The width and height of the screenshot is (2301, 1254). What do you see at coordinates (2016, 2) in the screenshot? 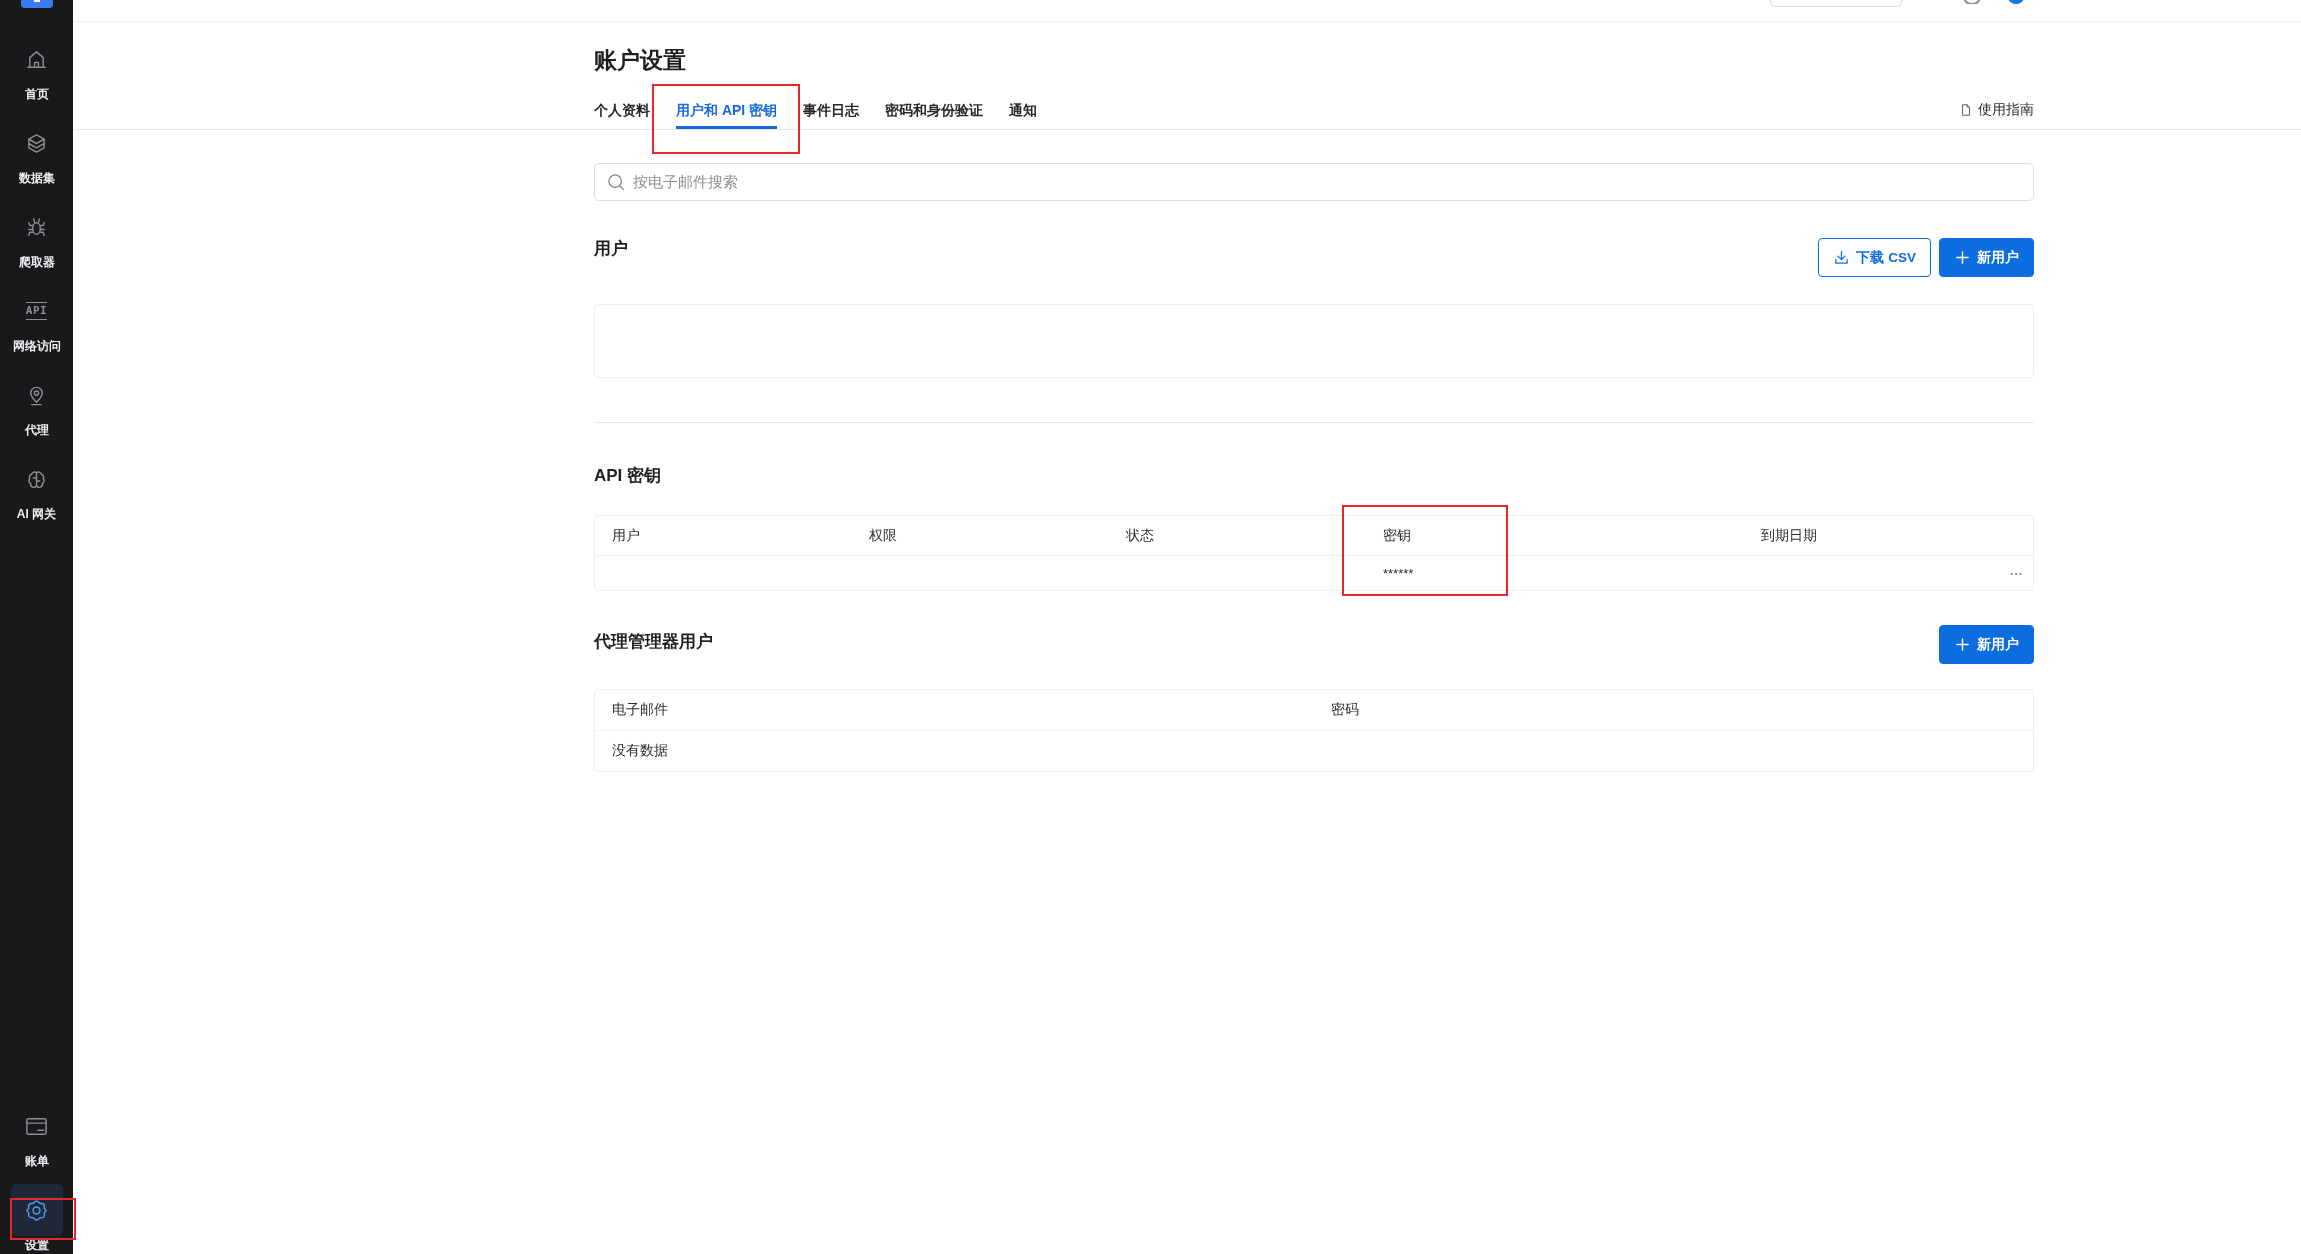
I see `avatar-icon` at bounding box center [2016, 2].